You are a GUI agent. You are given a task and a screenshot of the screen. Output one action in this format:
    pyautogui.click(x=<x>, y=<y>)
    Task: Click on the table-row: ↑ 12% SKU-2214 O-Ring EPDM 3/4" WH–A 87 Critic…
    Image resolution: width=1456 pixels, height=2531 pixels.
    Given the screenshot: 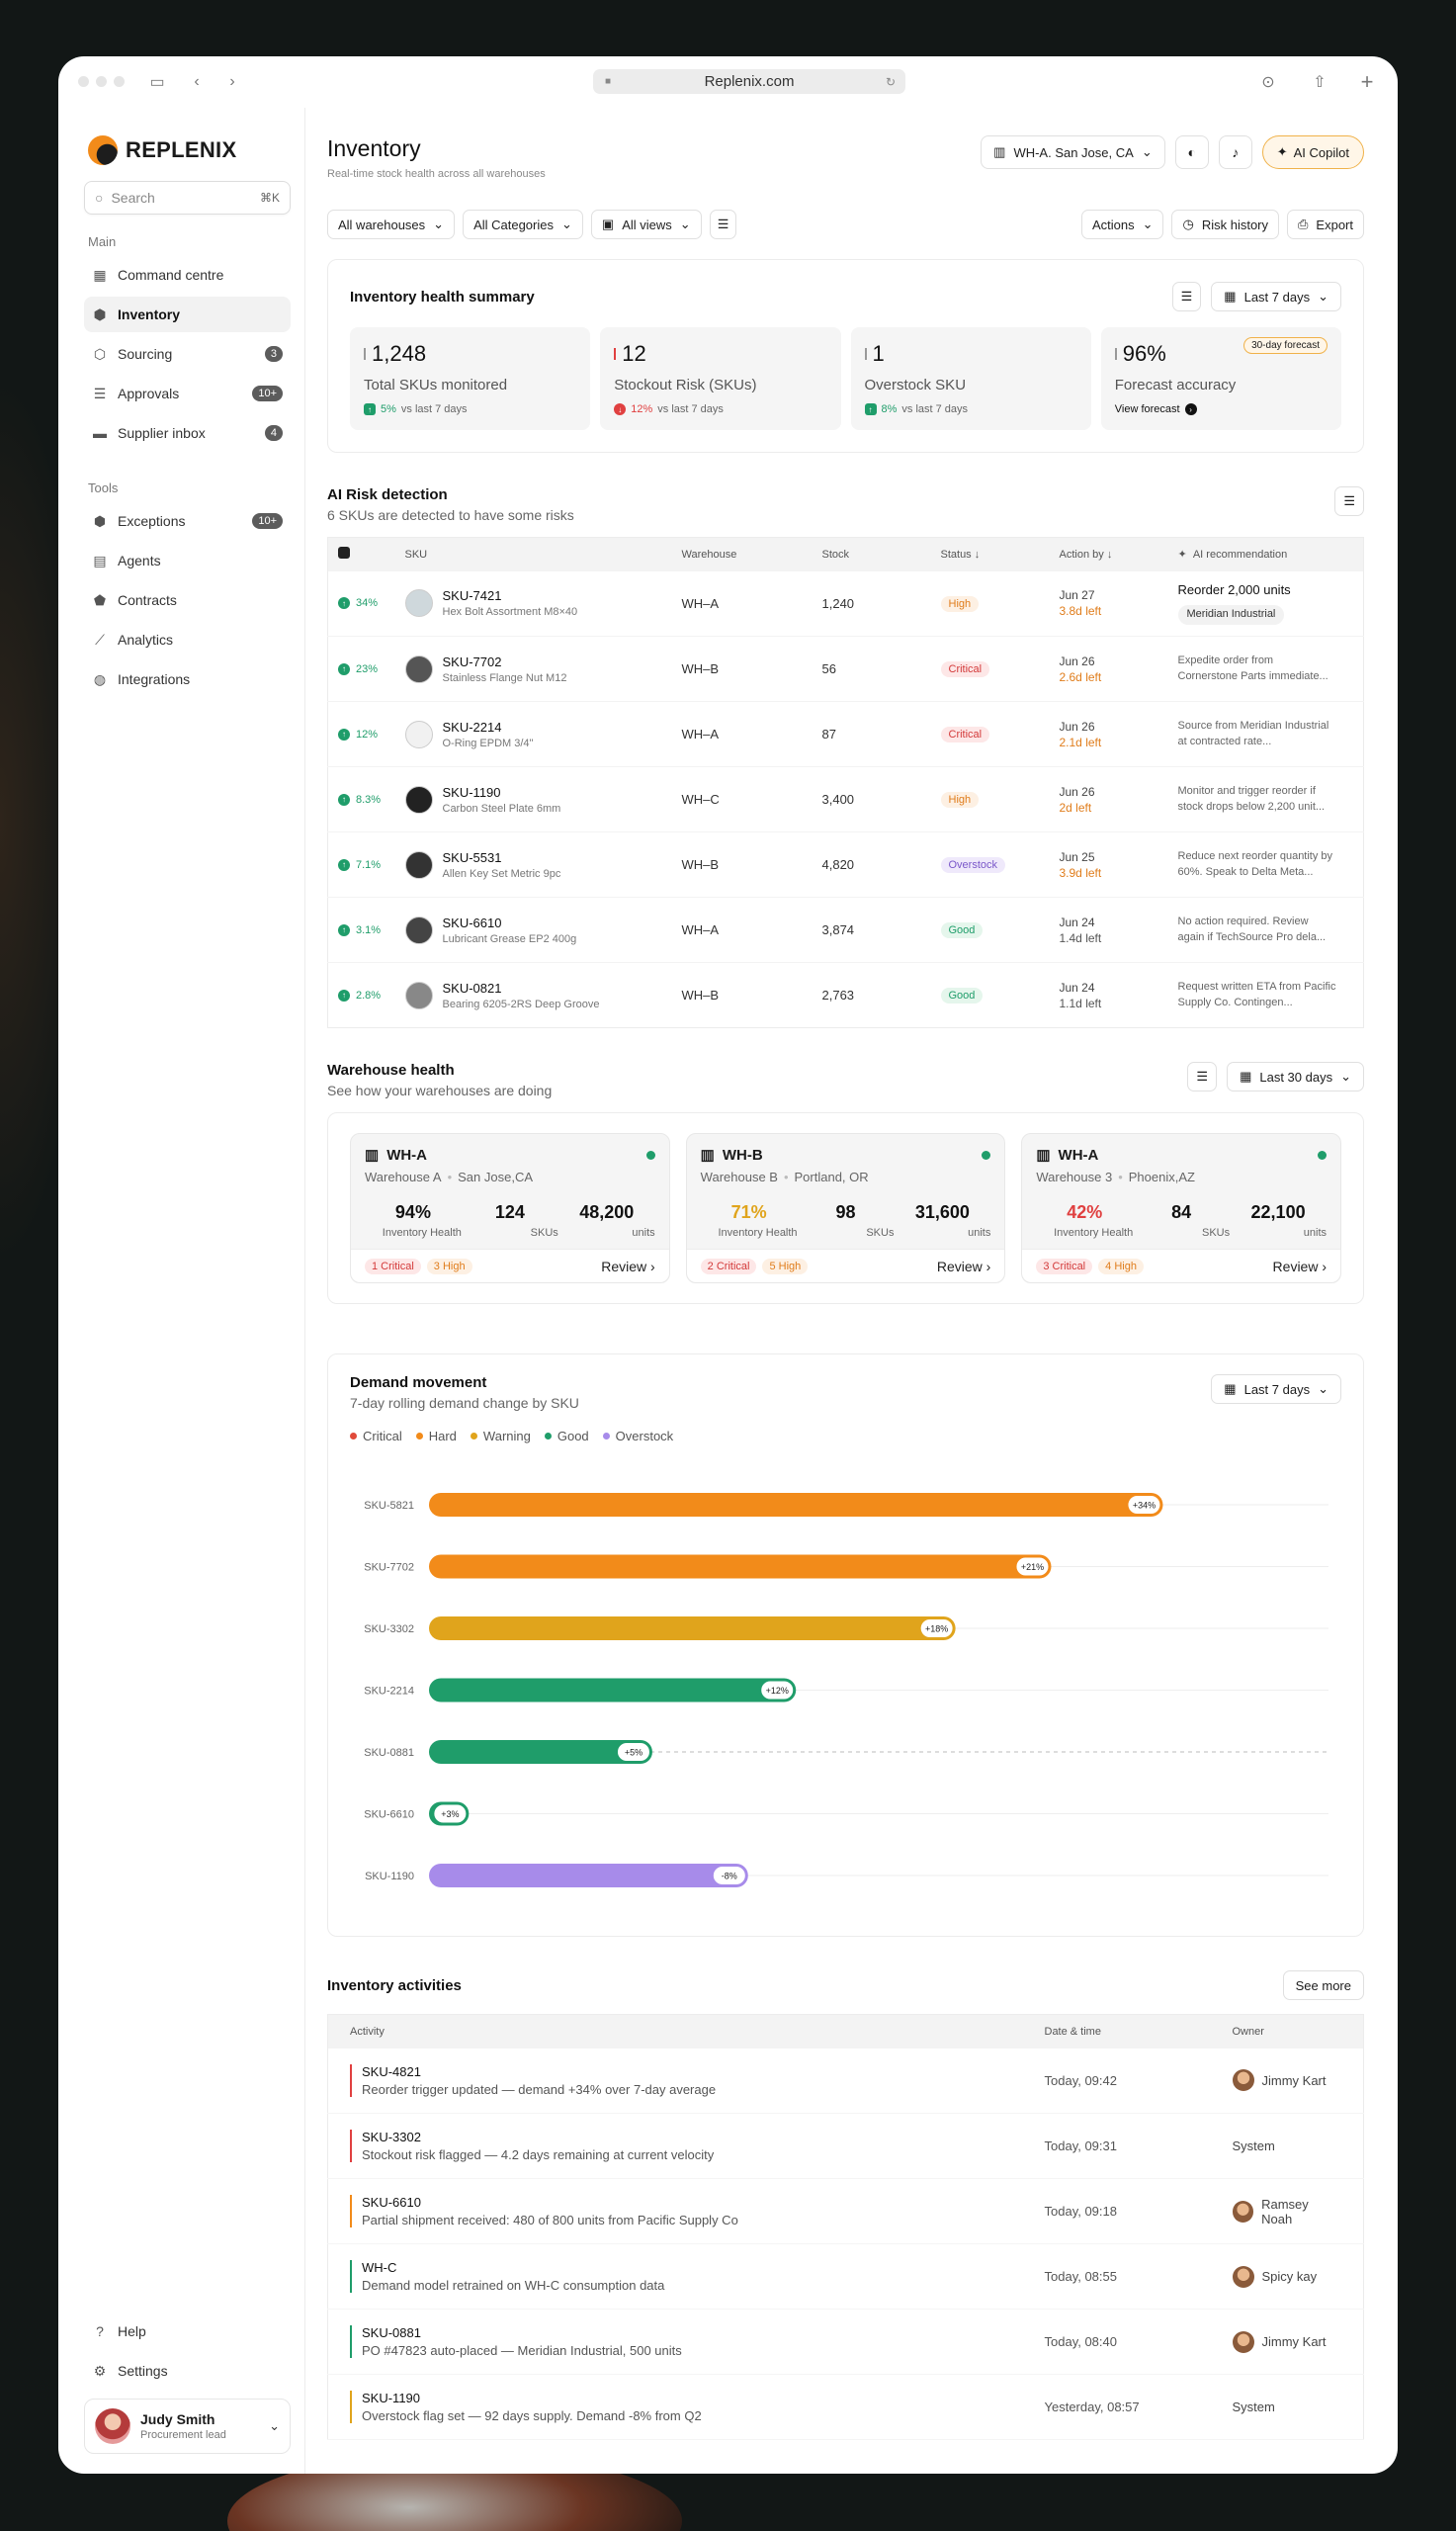 What is the action you would take?
    pyautogui.click(x=845, y=734)
    